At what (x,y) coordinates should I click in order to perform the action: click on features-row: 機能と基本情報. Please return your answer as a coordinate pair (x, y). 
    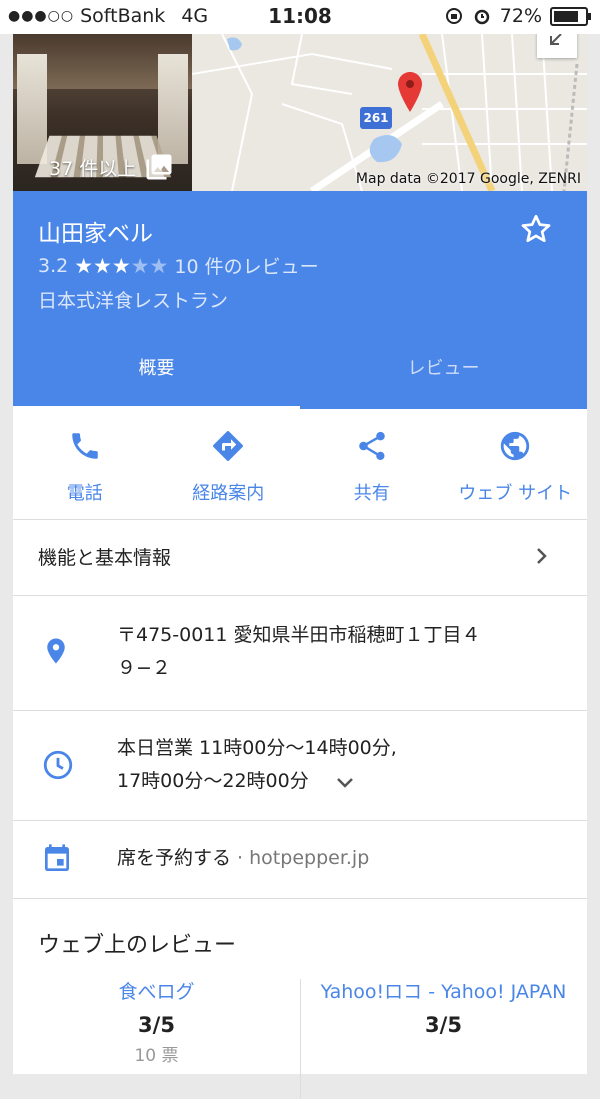
    Looking at the image, I should click on (300, 557).